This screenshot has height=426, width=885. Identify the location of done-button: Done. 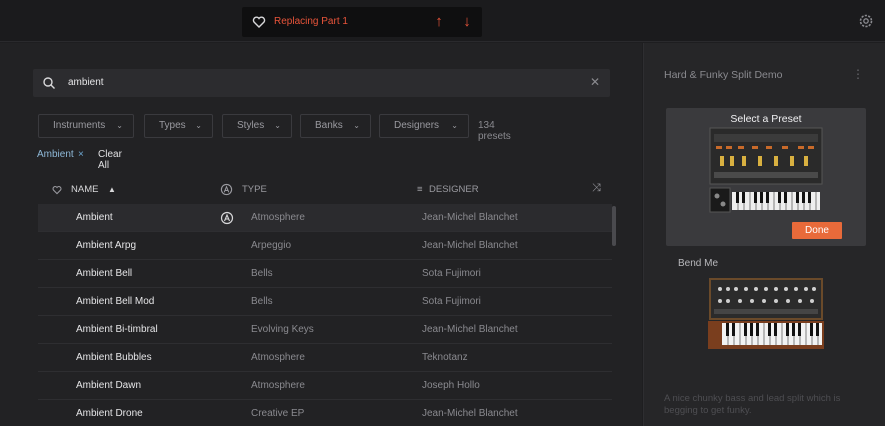
(817, 230).